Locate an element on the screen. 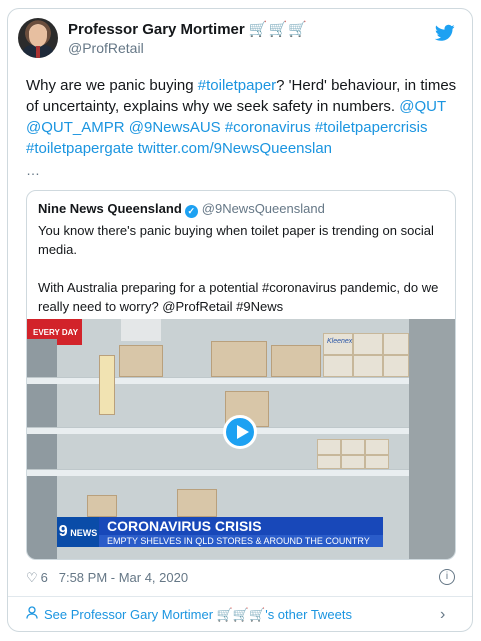 The image size is (481, 641). store-sign-text: EVERY DAY is located at coordinates (56, 332).